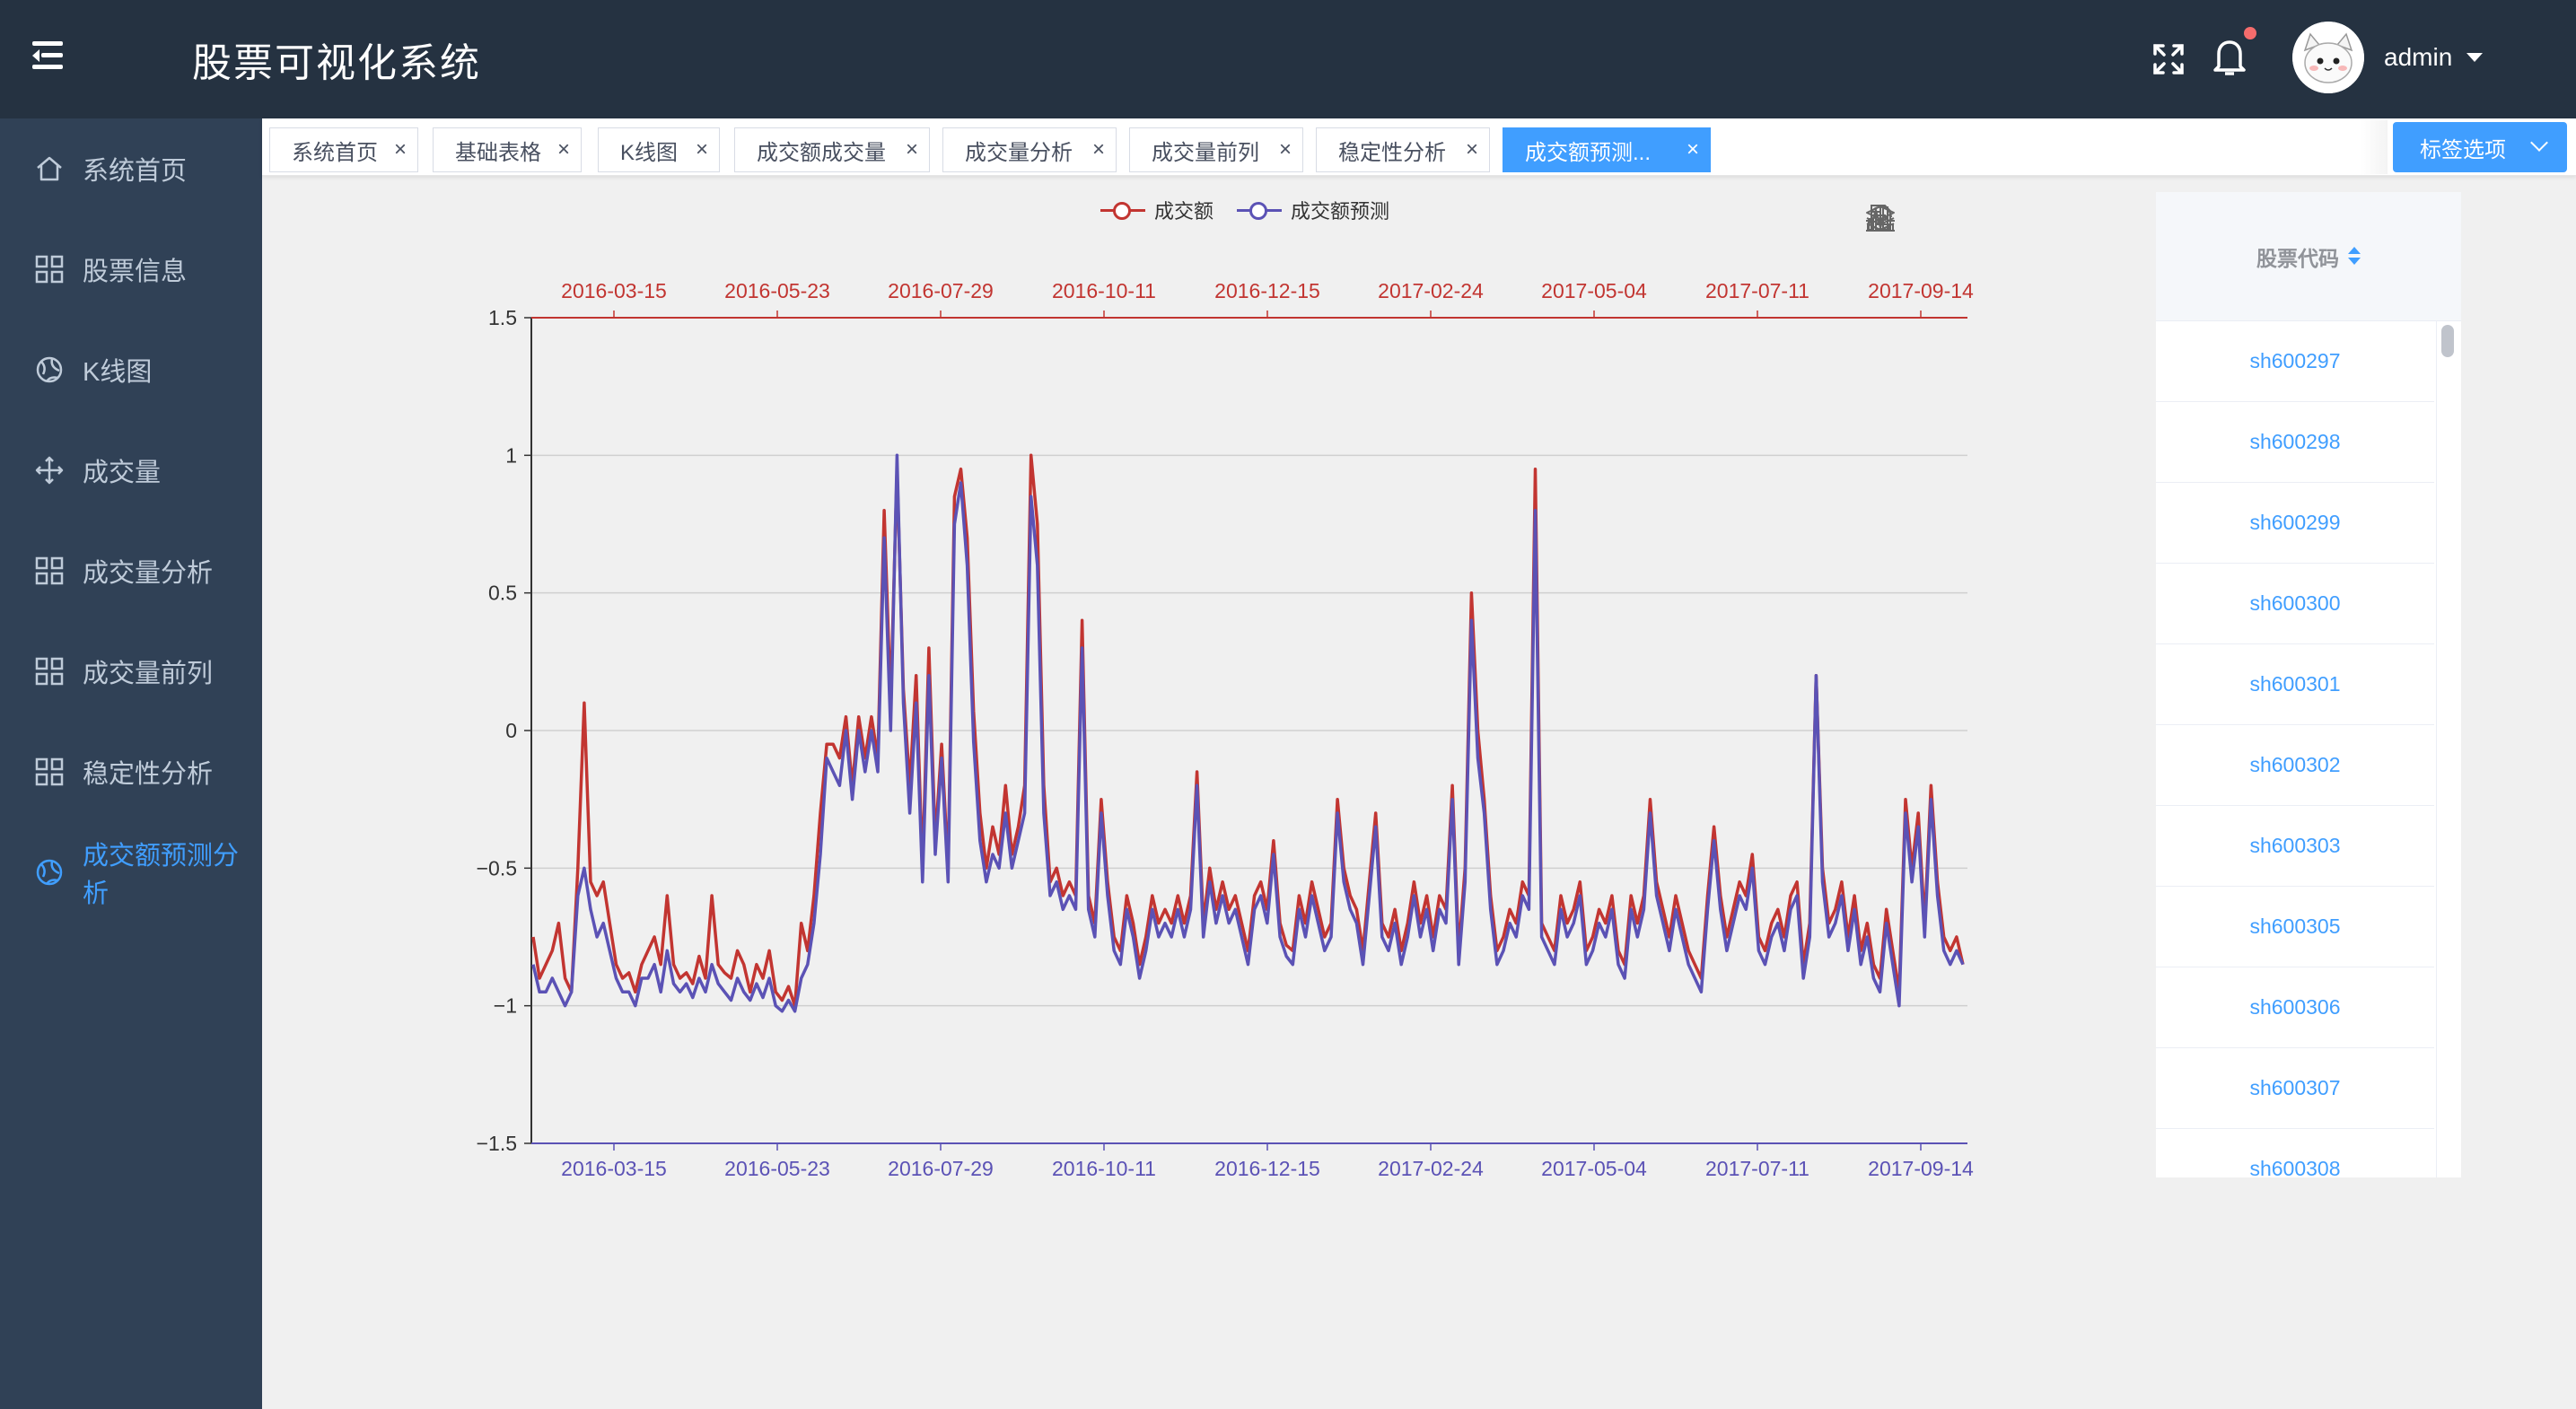 This screenshot has width=2576, height=1409. What do you see at coordinates (131, 772) in the screenshot?
I see `sidebar-item-stability: 稳定性分析` at bounding box center [131, 772].